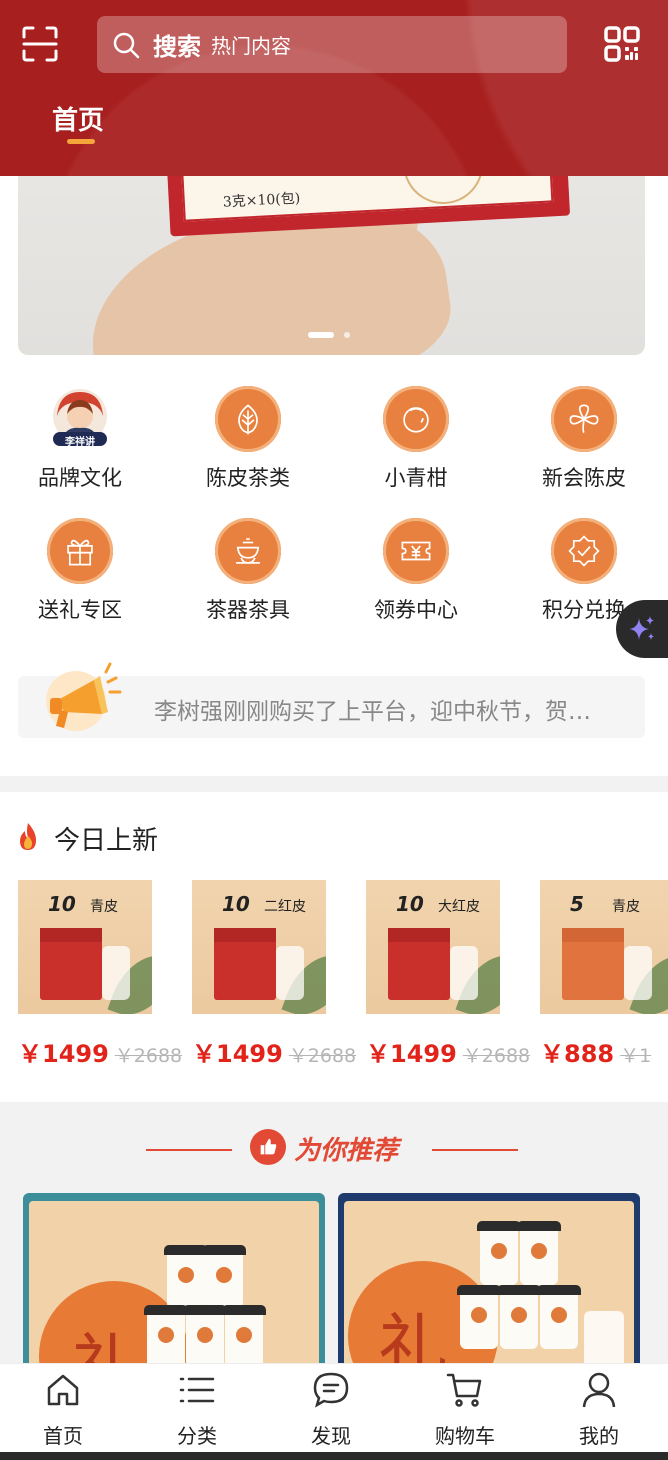 The width and height of the screenshot is (668, 1460). What do you see at coordinates (334, 88) in the screenshot?
I see `top-header: 搜索 热门内容 首页` at bounding box center [334, 88].